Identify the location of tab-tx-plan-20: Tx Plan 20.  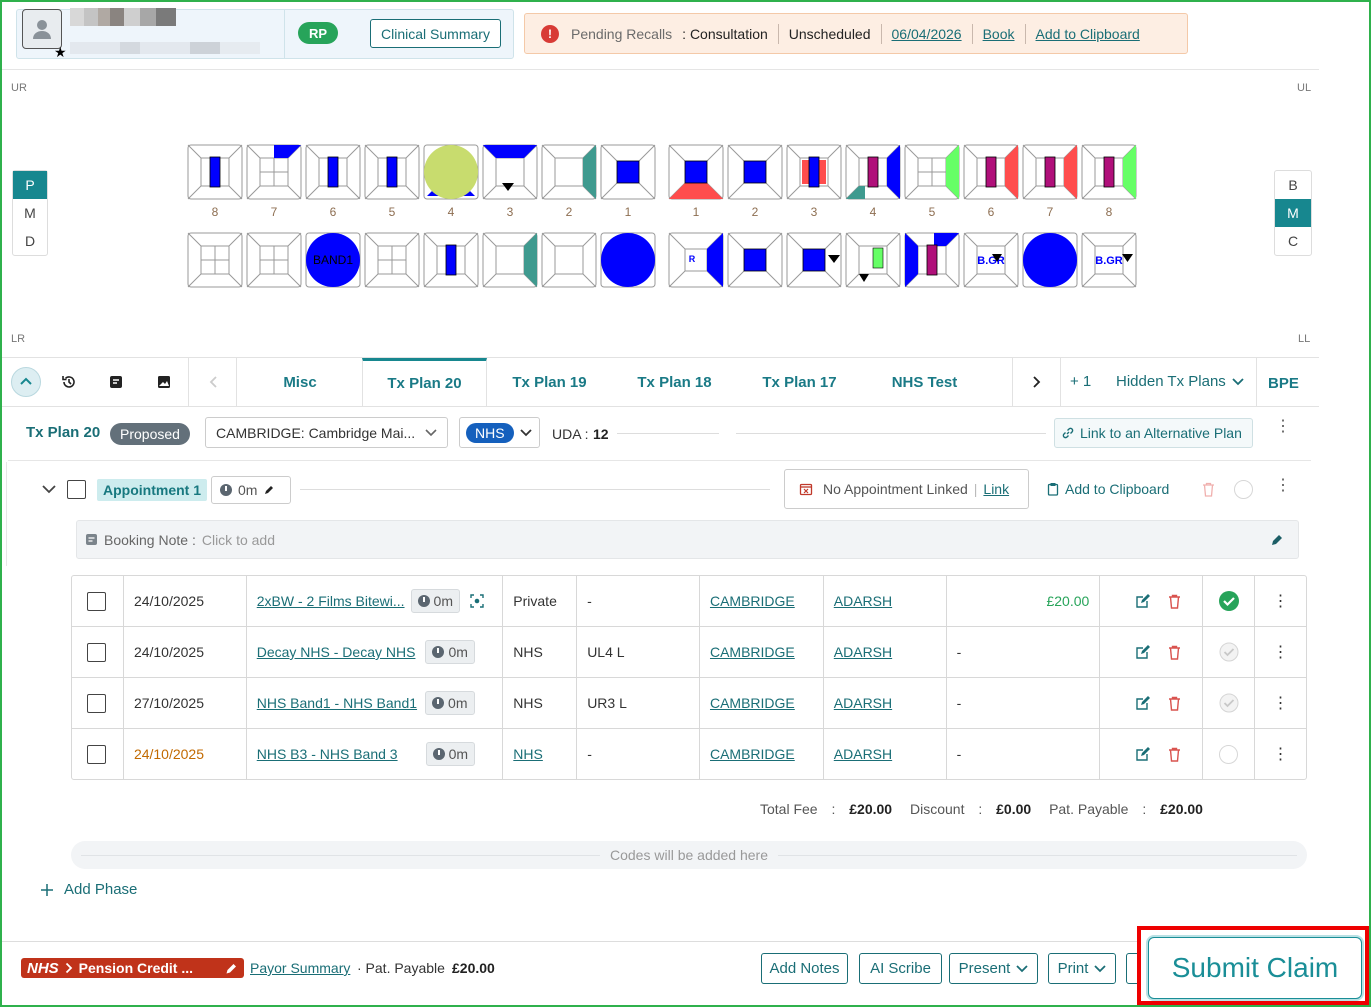
(424, 382).